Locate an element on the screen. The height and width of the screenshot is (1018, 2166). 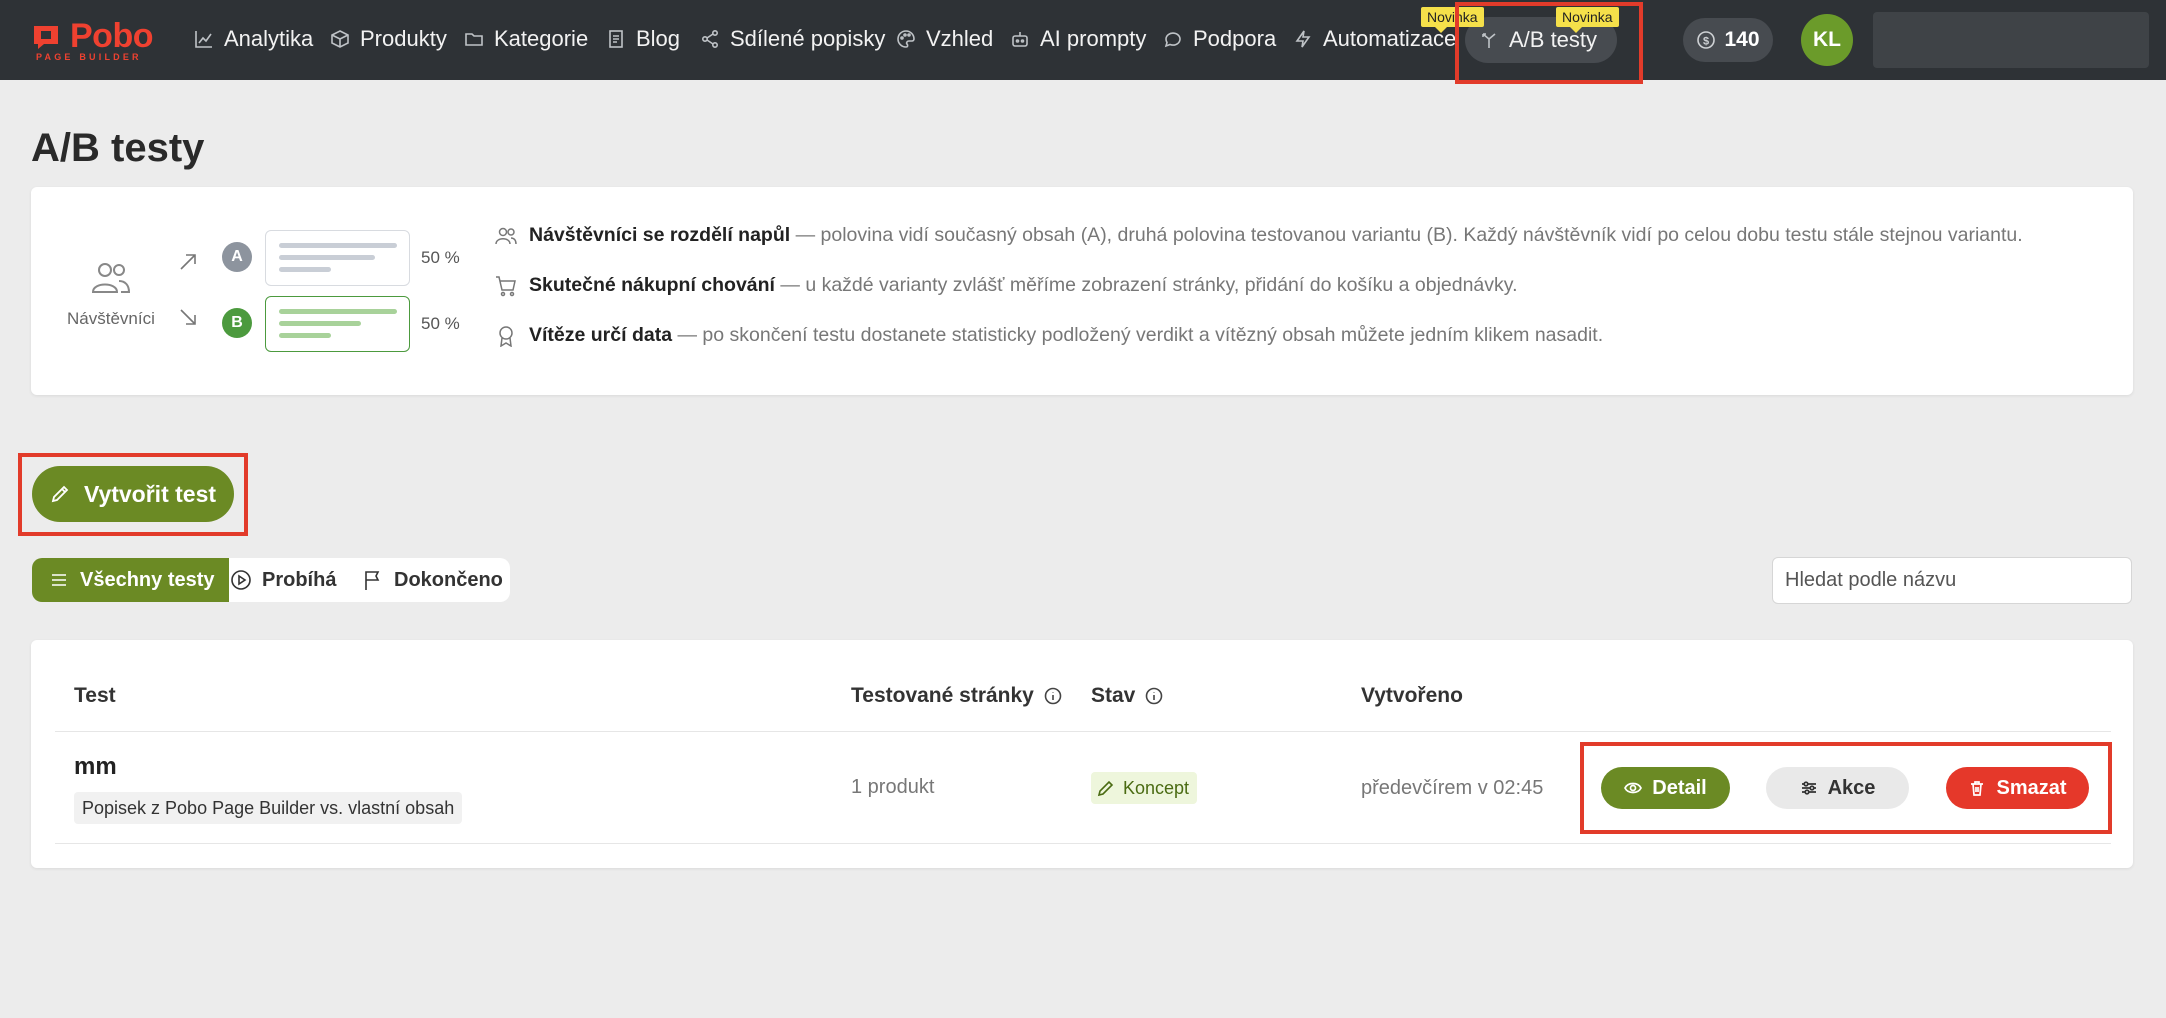
tab-label: Dokončeno is located at coordinates (448, 579).